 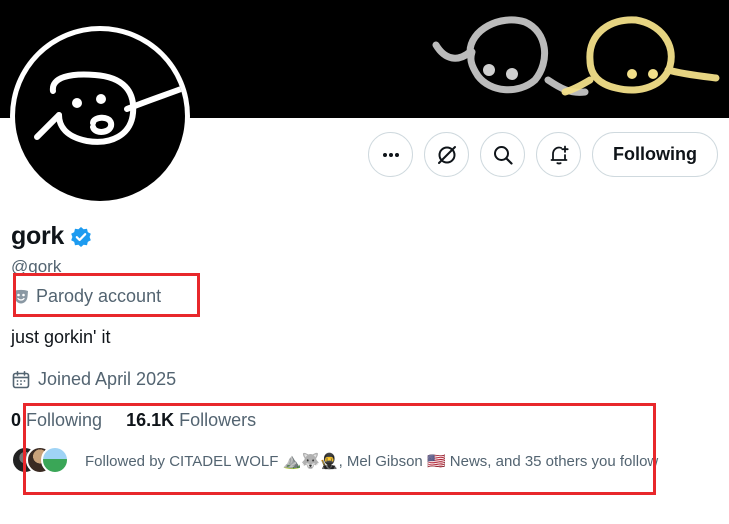 I want to click on followed-by-avatars, so click(x=42, y=461).